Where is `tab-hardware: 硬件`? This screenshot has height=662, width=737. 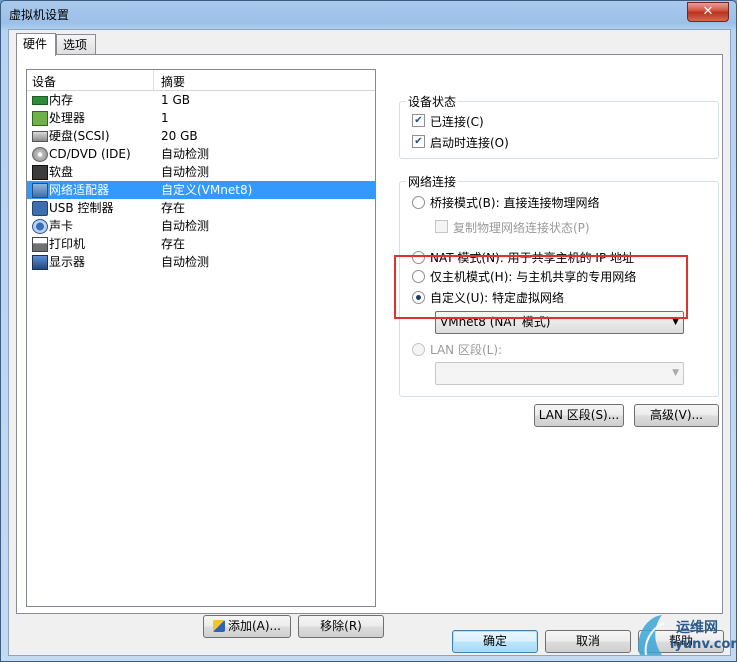 tab-hardware: 硬件 is located at coordinates (36, 44).